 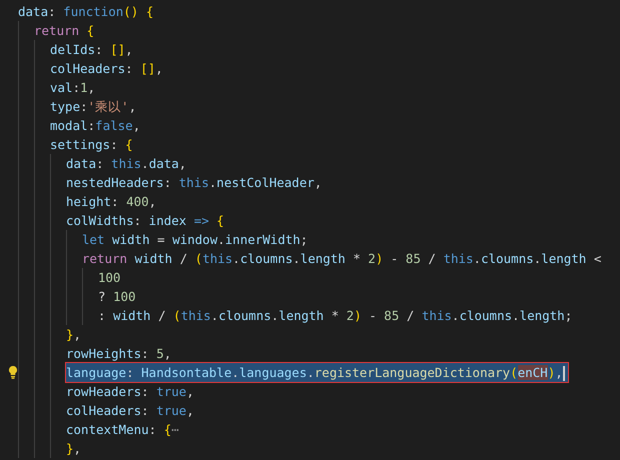 What do you see at coordinates (109, 278) in the screenshot?
I see `code-line: 100` at bounding box center [109, 278].